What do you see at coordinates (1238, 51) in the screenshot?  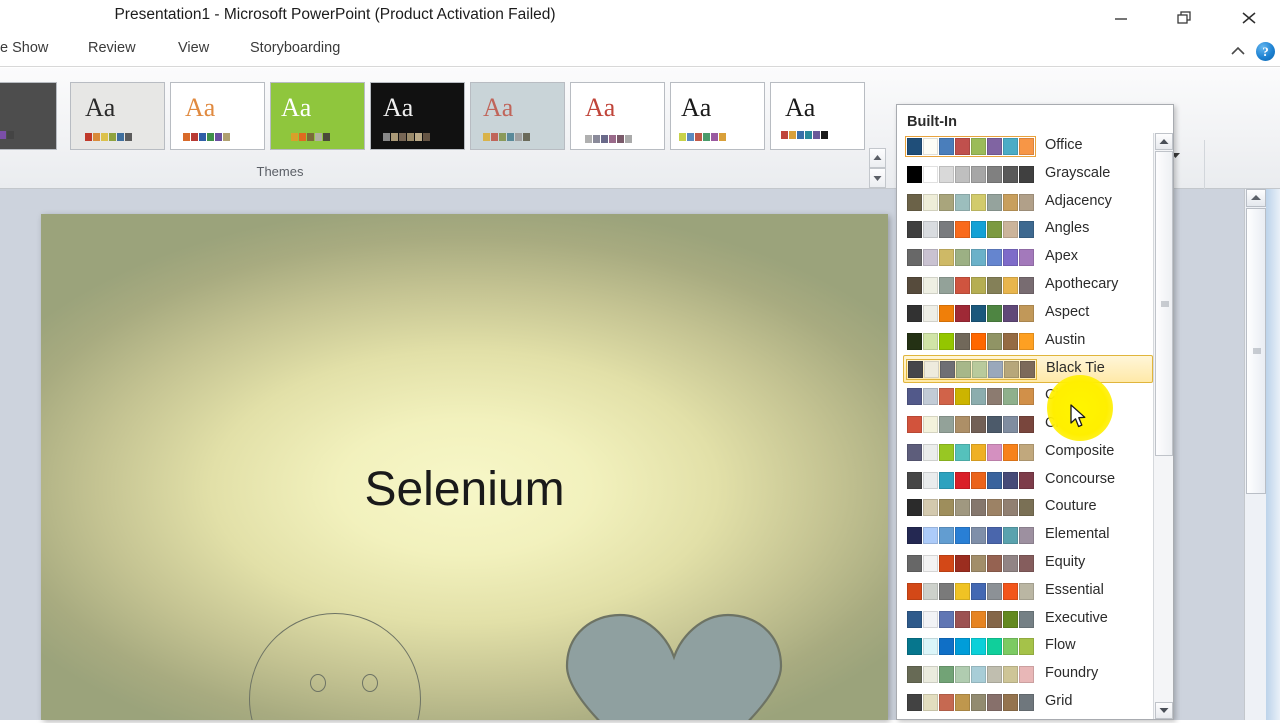 I see `ribbon-collapse-button` at bounding box center [1238, 51].